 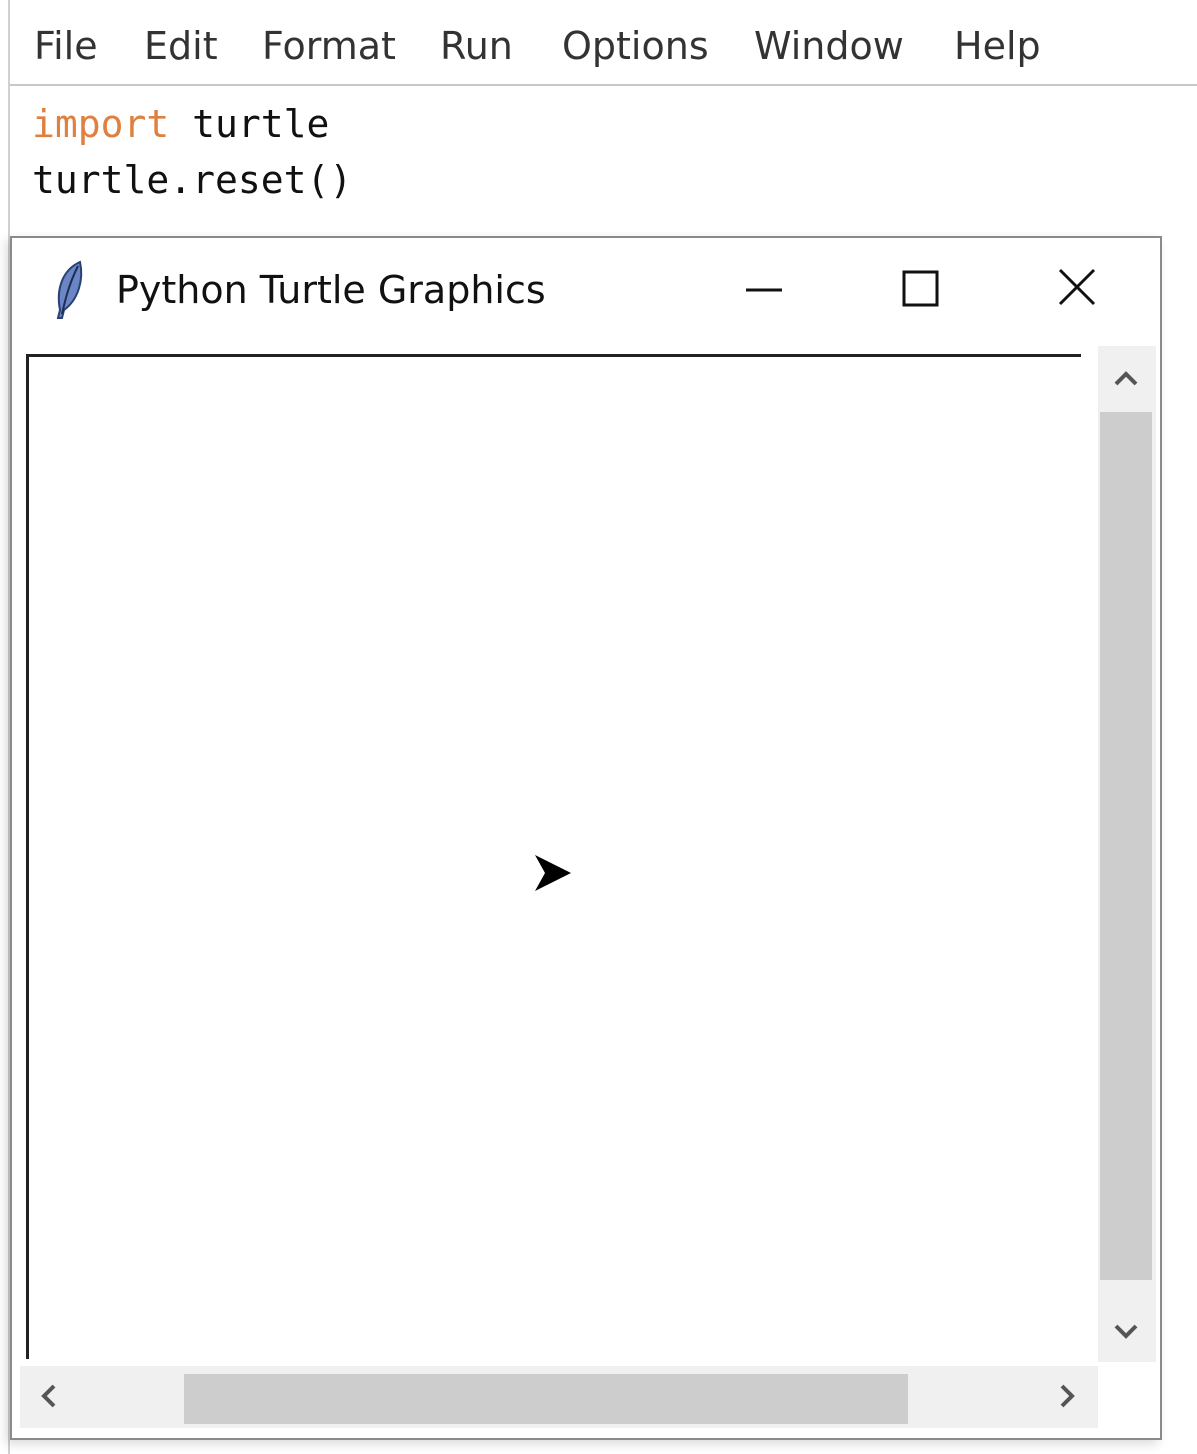 I want to click on vertical-scroll-thumb, so click(x=1126, y=846).